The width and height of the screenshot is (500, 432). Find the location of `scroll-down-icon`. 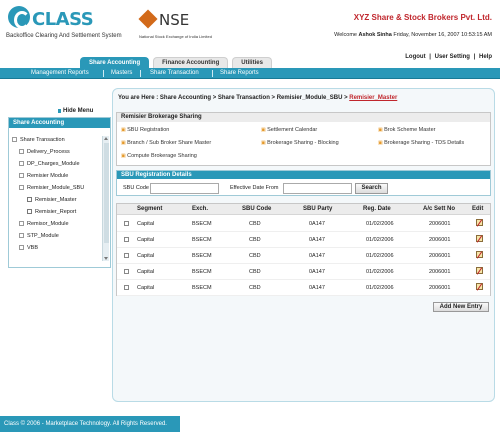

scroll-down-icon is located at coordinates (106, 258).